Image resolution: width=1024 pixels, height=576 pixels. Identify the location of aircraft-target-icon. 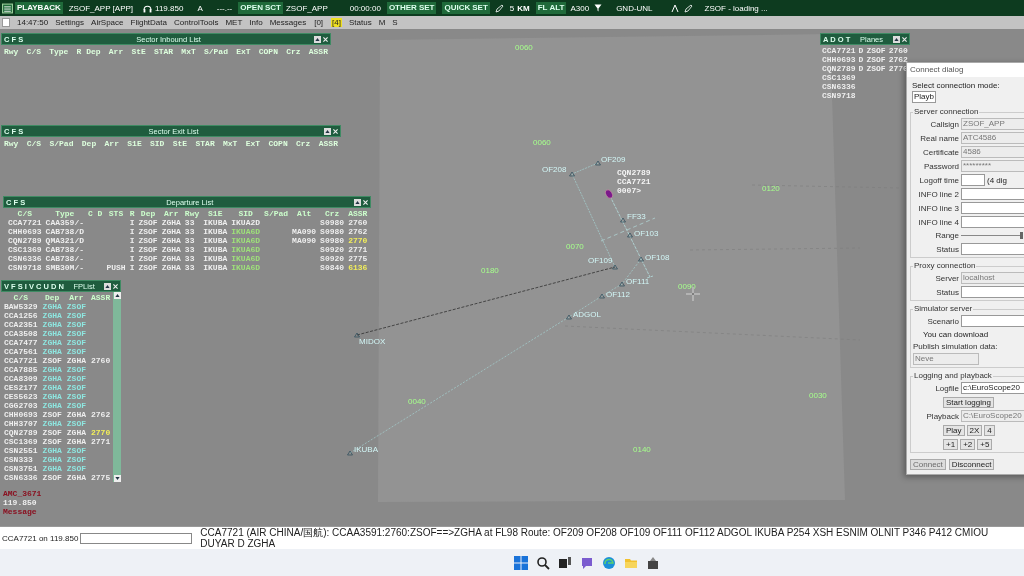
(609, 194).